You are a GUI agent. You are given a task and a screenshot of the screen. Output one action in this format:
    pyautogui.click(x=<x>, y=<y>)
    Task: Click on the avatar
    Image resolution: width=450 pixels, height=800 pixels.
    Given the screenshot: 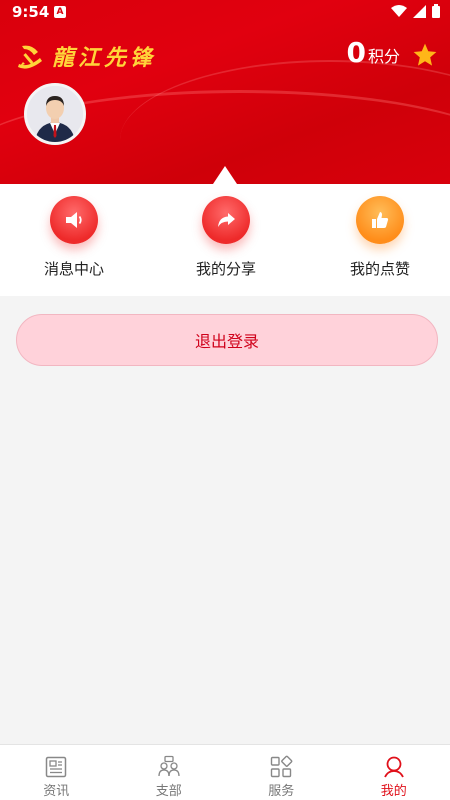 What is the action you would take?
    pyautogui.click(x=55, y=114)
    